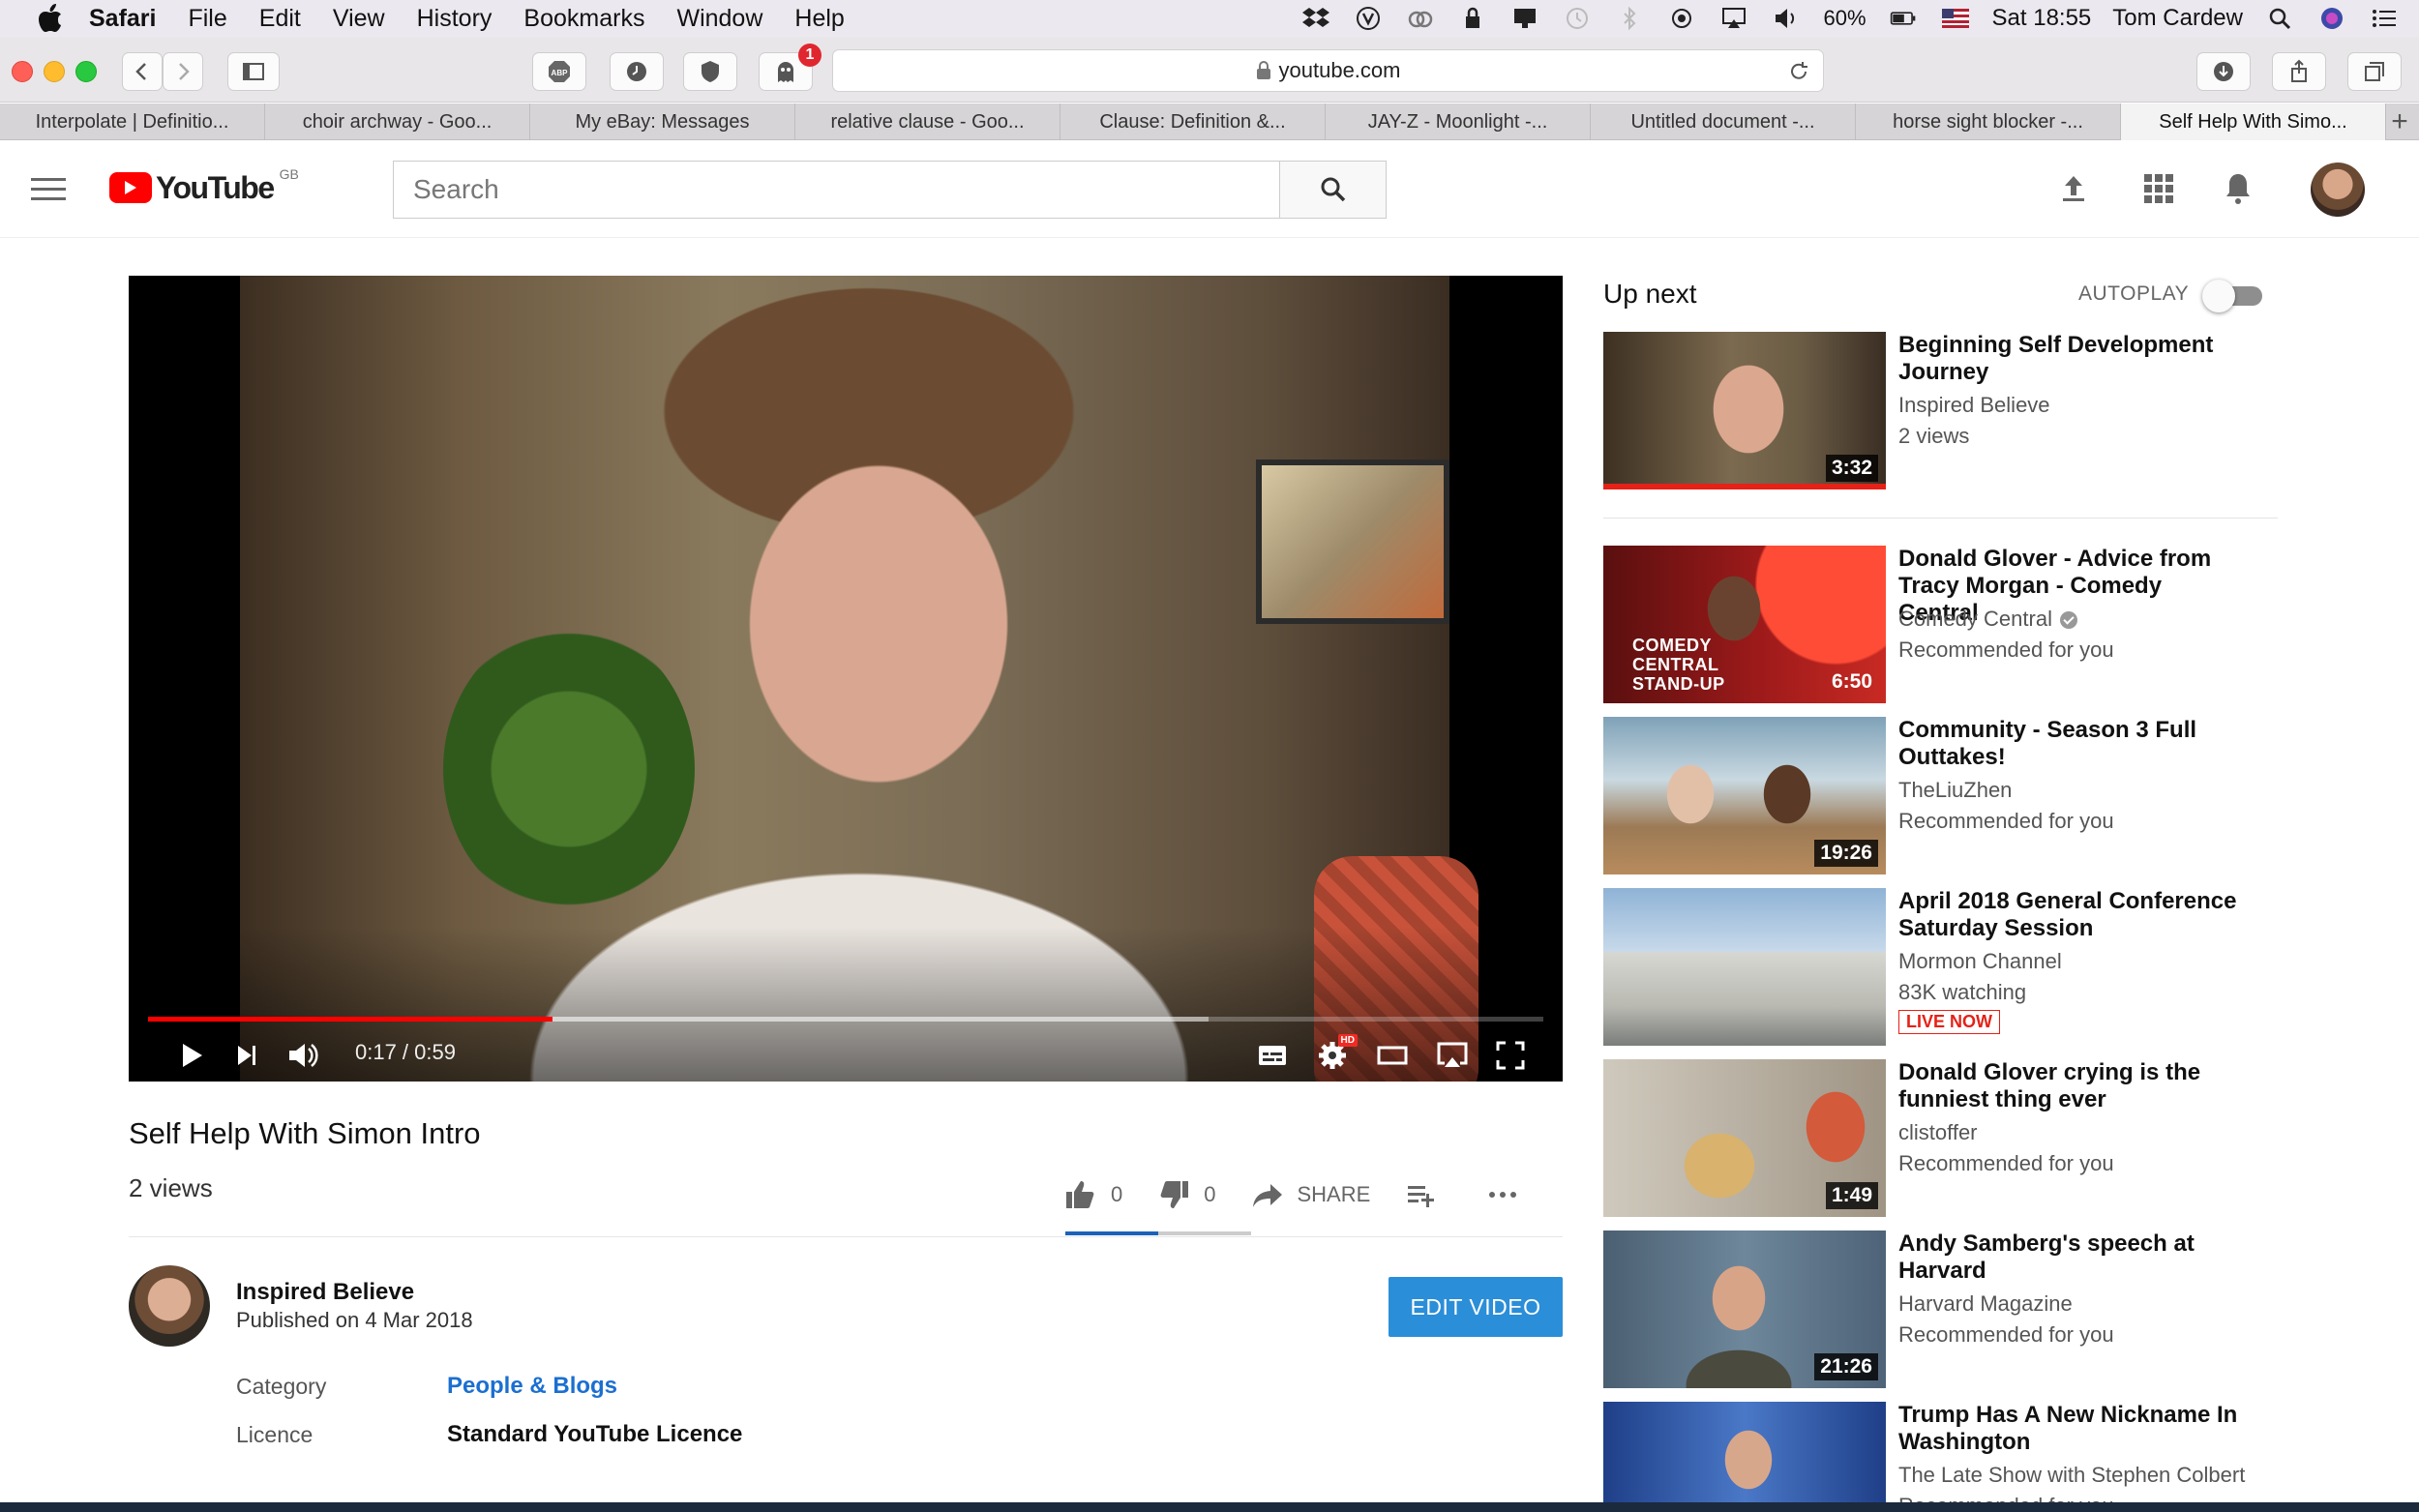 The image size is (2419, 1512). Describe the element at coordinates (2400, 121) in the screenshot. I see `new-tab-button: +` at that location.